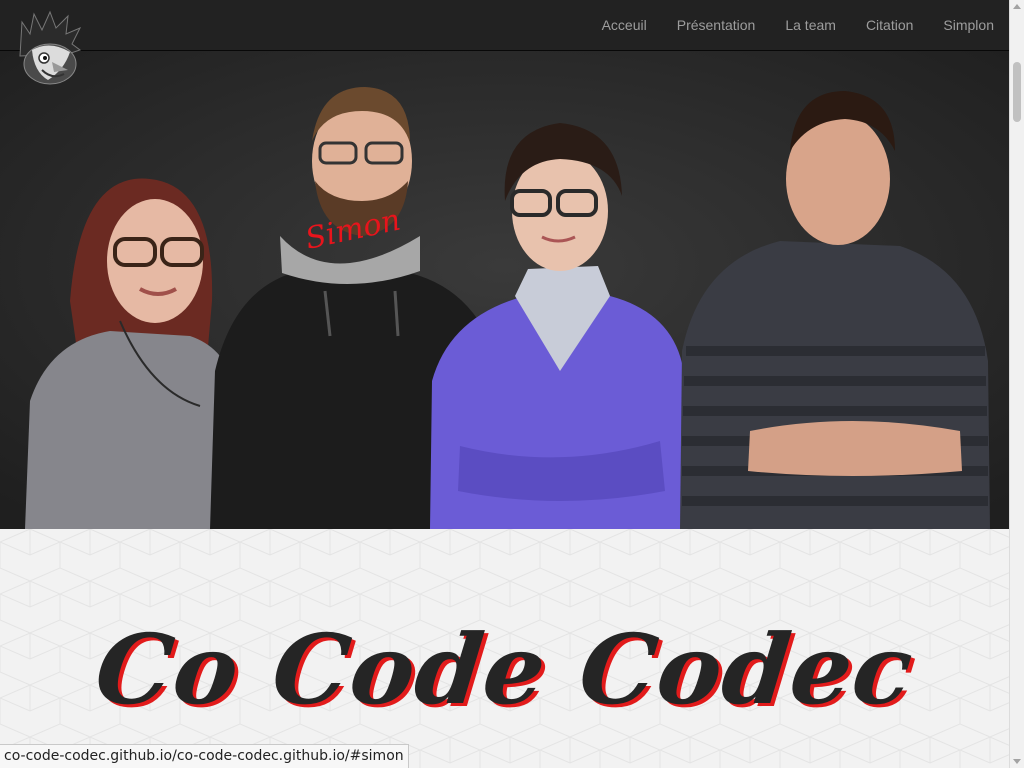 The height and width of the screenshot is (768, 1024). I want to click on scroll-thumb, so click(1017, 92).